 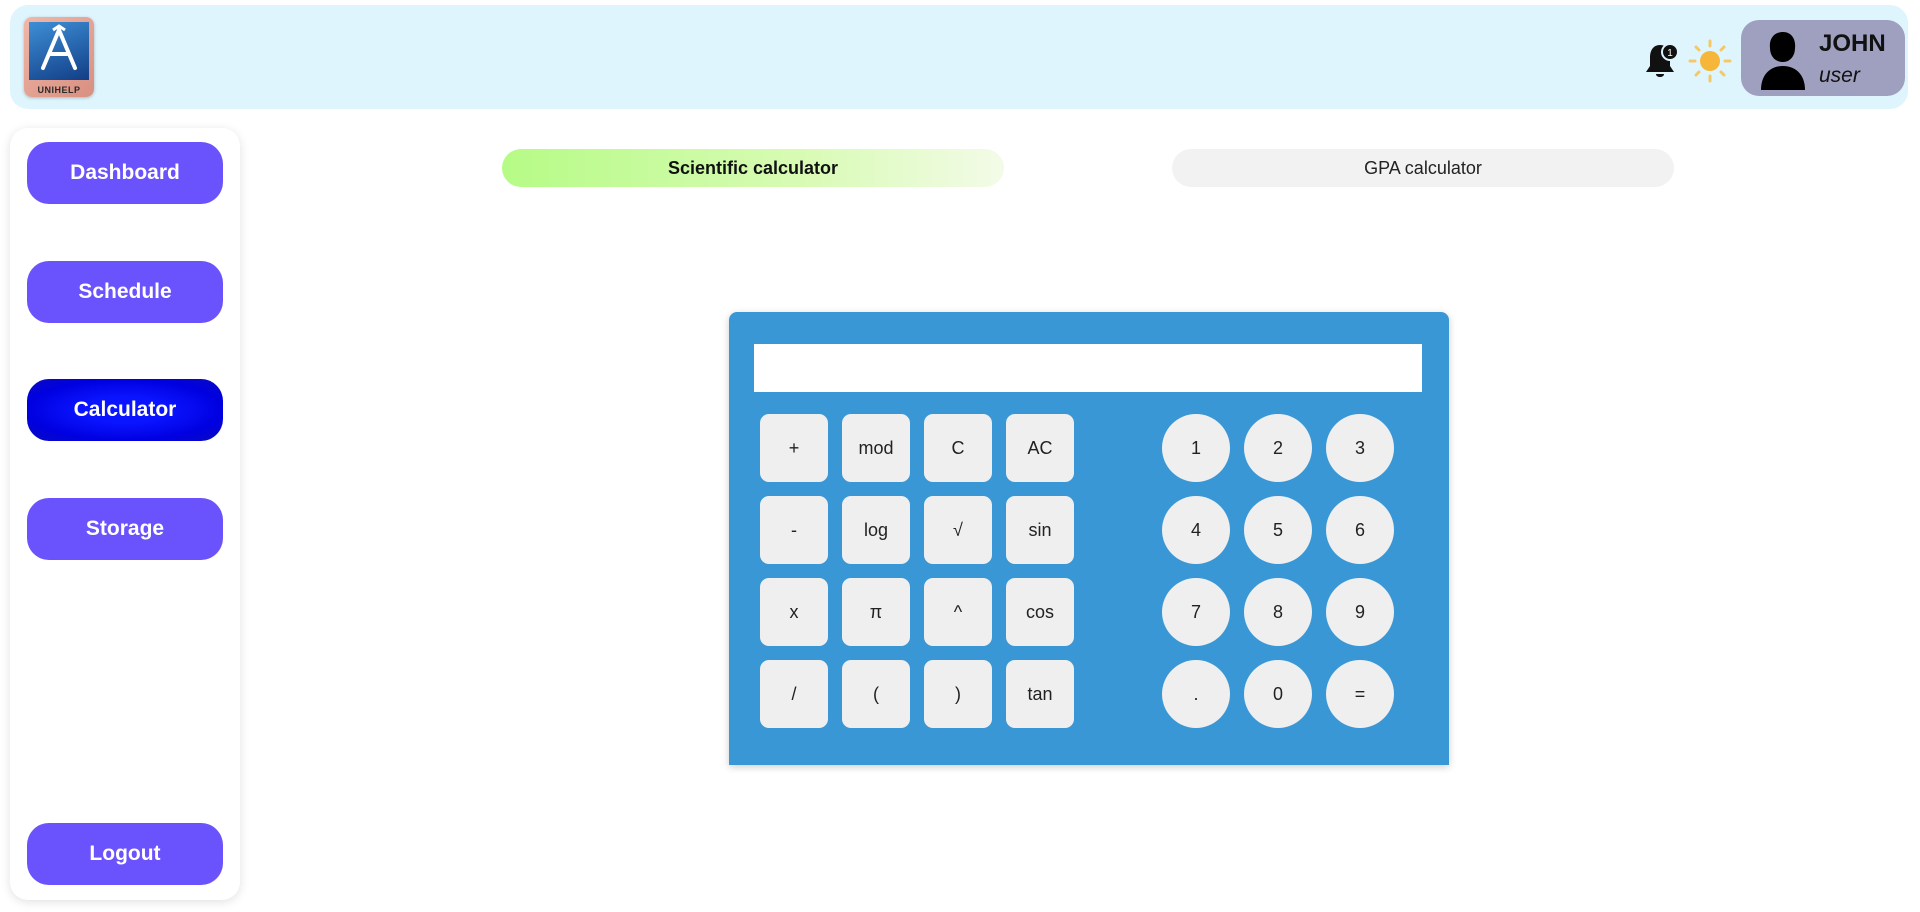 I want to click on key-clear: C, so click(x=958, y=448).